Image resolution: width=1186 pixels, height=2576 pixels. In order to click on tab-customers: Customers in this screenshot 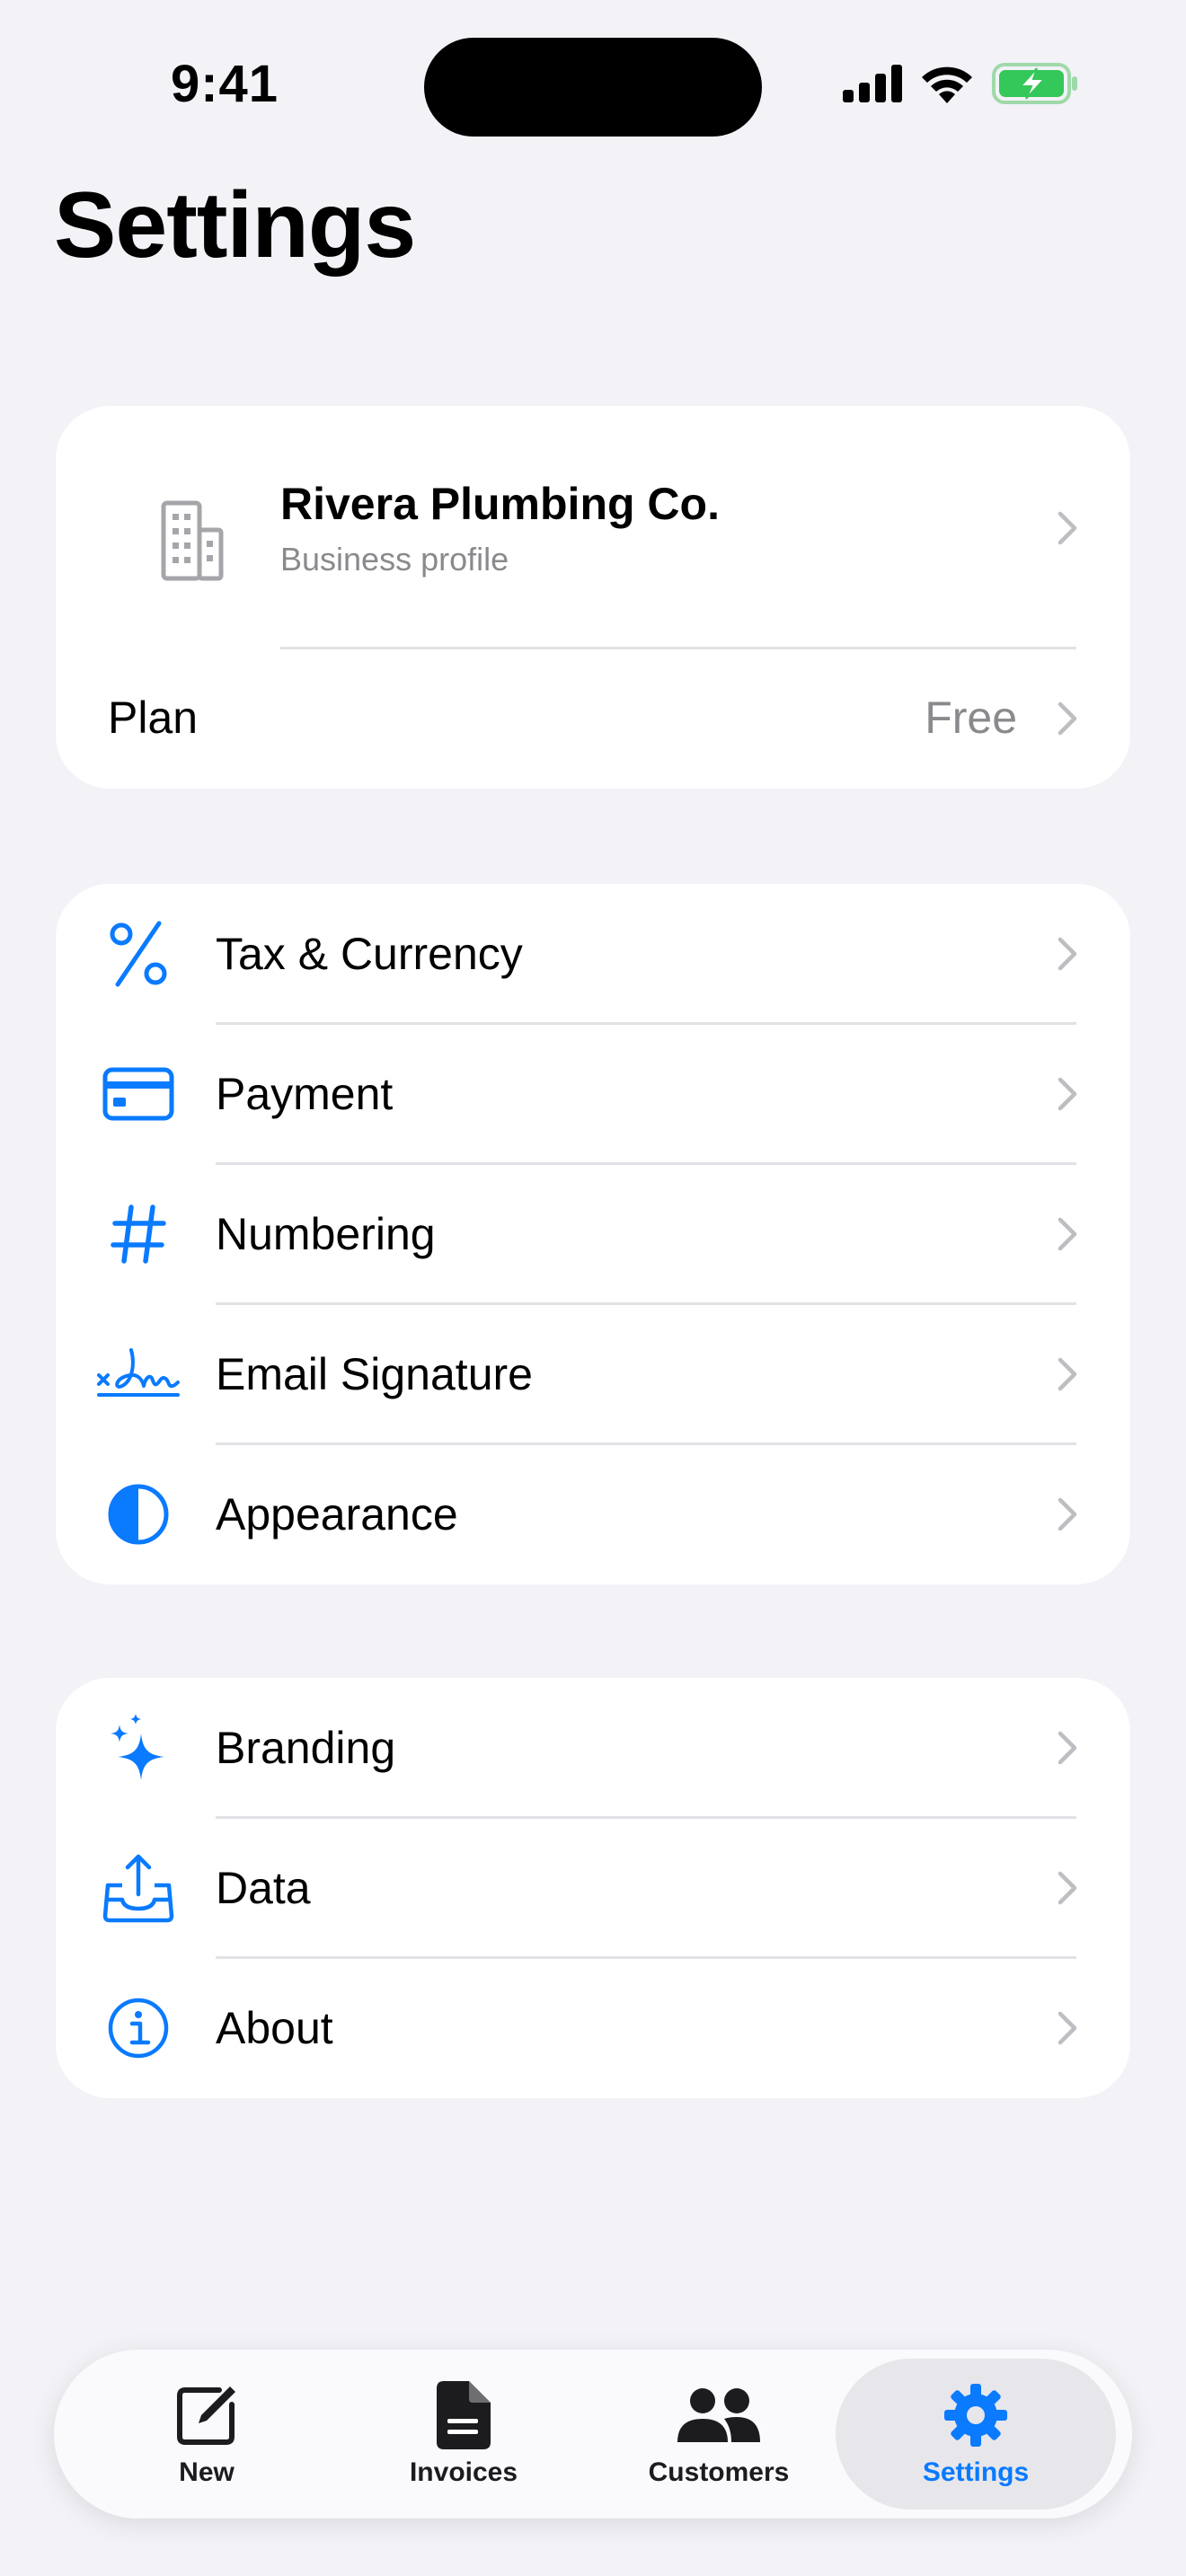, I will do `click(719, 2434)`.